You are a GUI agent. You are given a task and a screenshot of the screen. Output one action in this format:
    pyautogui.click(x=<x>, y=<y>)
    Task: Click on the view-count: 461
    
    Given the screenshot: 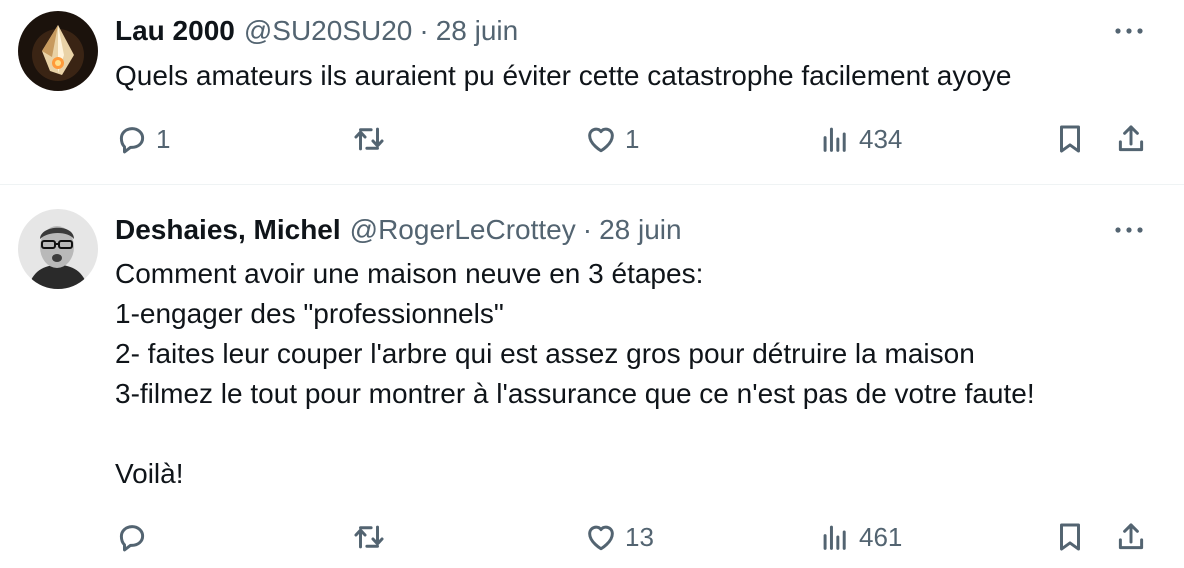 What is the action you would take?
    pyautogui.click(x=881, y=536)
    